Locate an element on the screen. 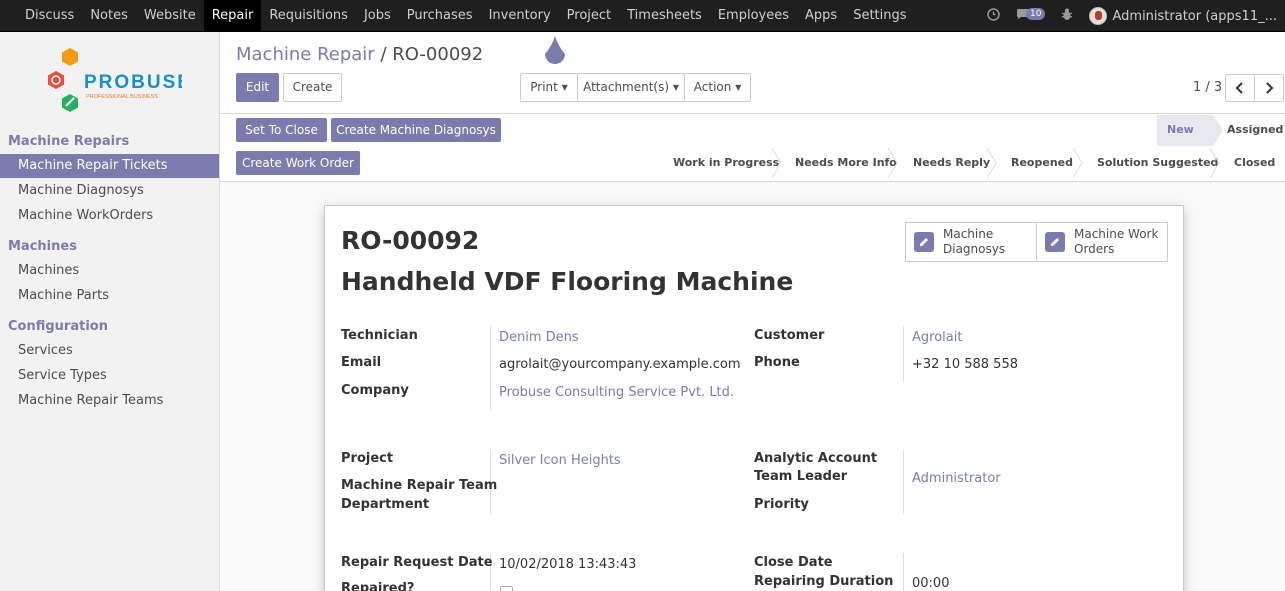 The image size is (1285, 591). pager-previous-button is located at coordinates (1240, 88).